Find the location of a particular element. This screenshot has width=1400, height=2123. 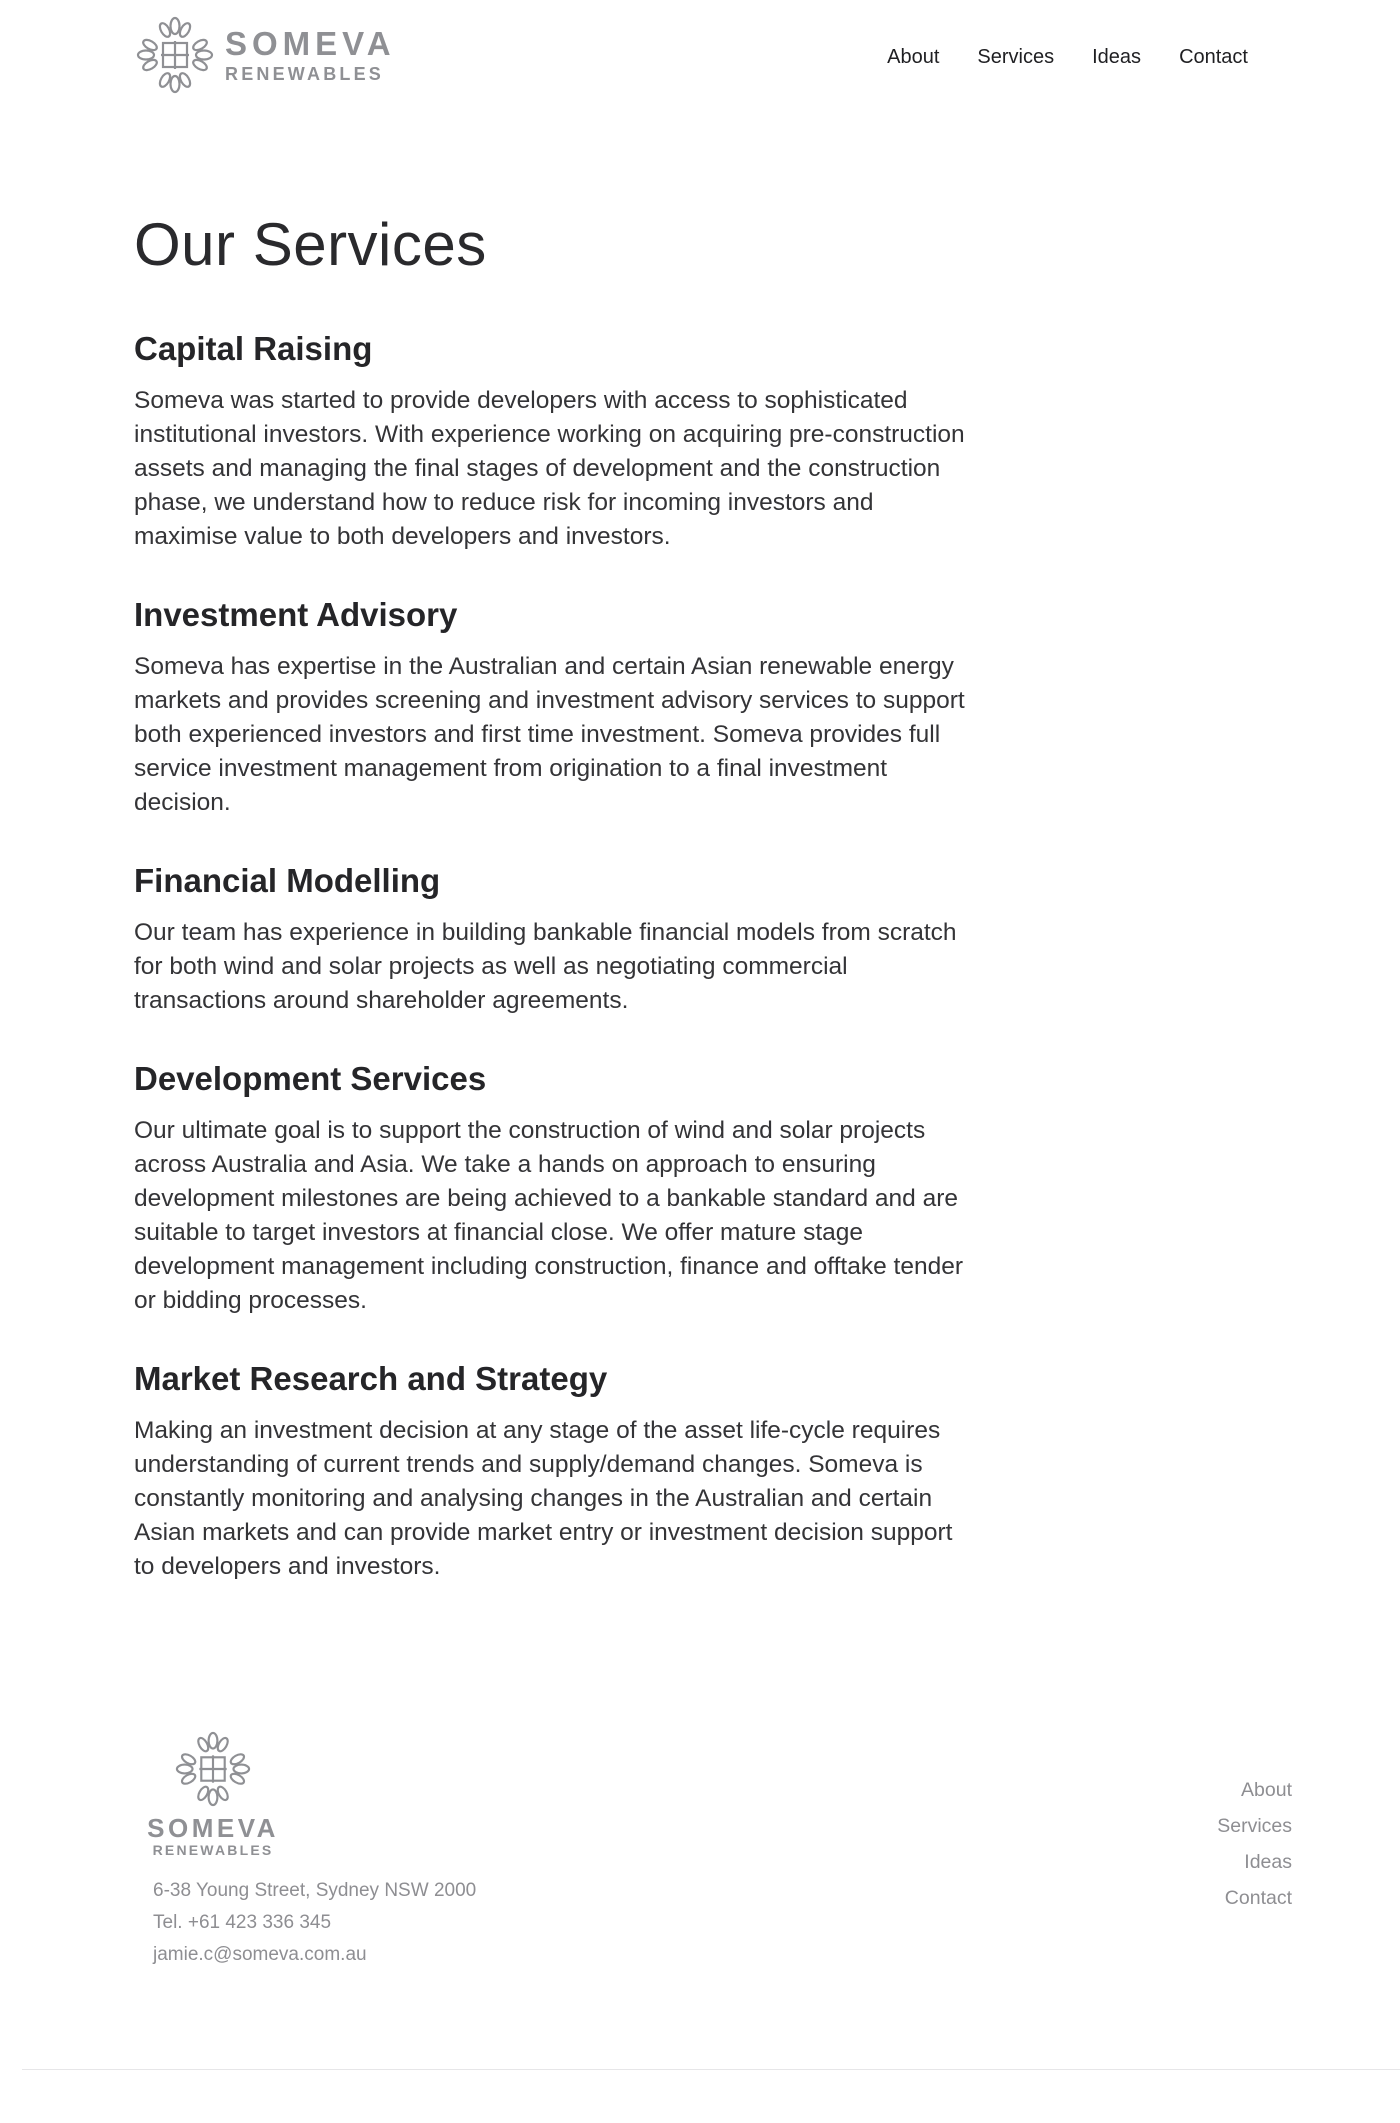

header-logo: SOMEVA RENEWABLES is located at coordinates (265, 55).